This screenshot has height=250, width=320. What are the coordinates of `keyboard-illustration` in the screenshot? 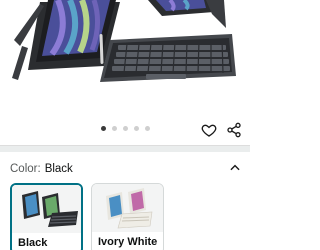 It's located at (167, 57).